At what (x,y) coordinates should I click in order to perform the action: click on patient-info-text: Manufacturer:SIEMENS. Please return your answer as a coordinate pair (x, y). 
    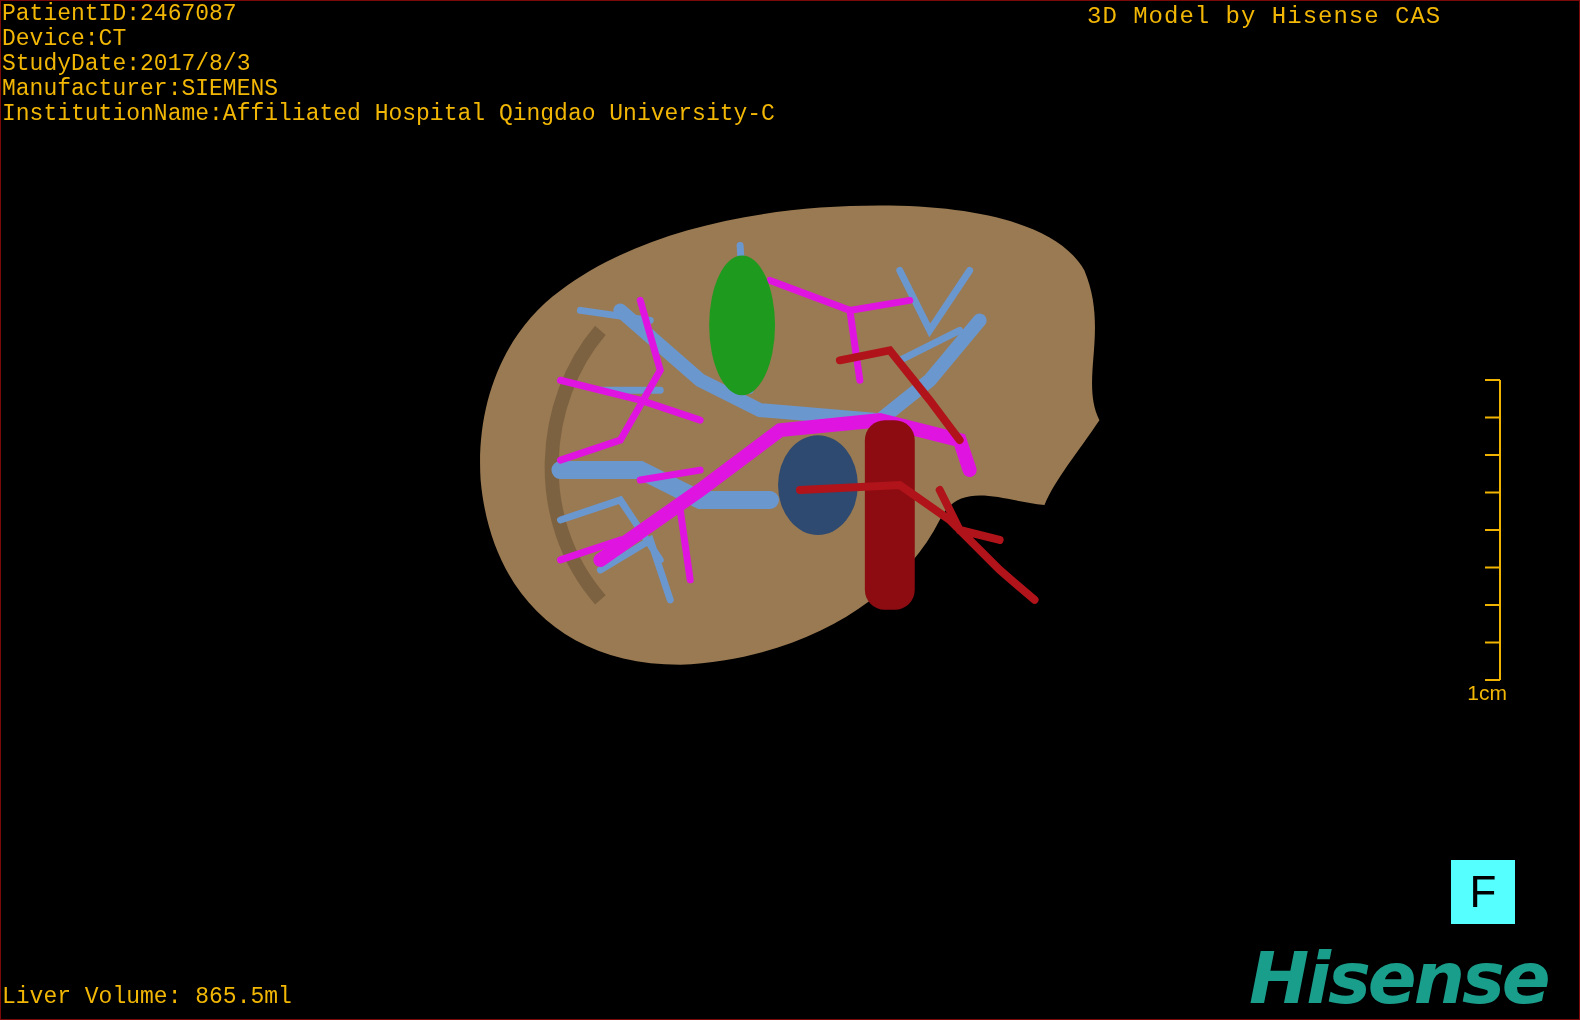
    Looking at the image, I should click on (140, 89).